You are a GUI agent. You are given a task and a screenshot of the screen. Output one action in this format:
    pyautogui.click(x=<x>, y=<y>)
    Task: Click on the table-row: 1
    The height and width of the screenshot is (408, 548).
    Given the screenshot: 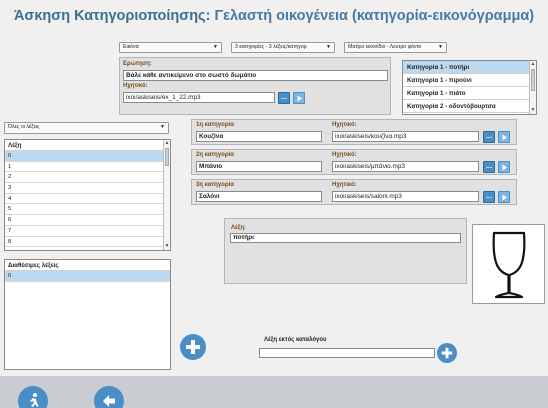 What is the action you would take?
    pyautogui.click(x=87, y=167)
    